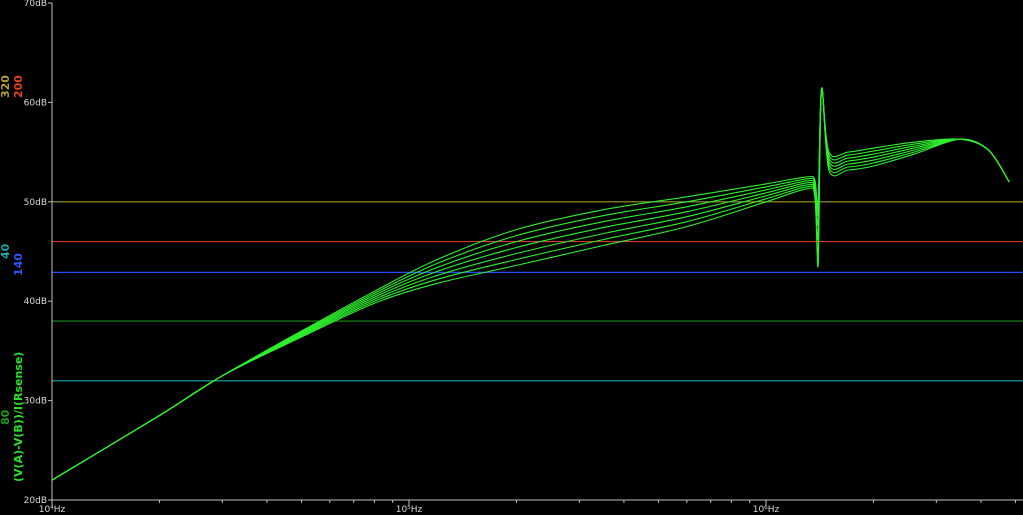 The width and height of the screenshot is (1023, 515). I want to click on y-tick-label: 30dB, so click(35, 402).